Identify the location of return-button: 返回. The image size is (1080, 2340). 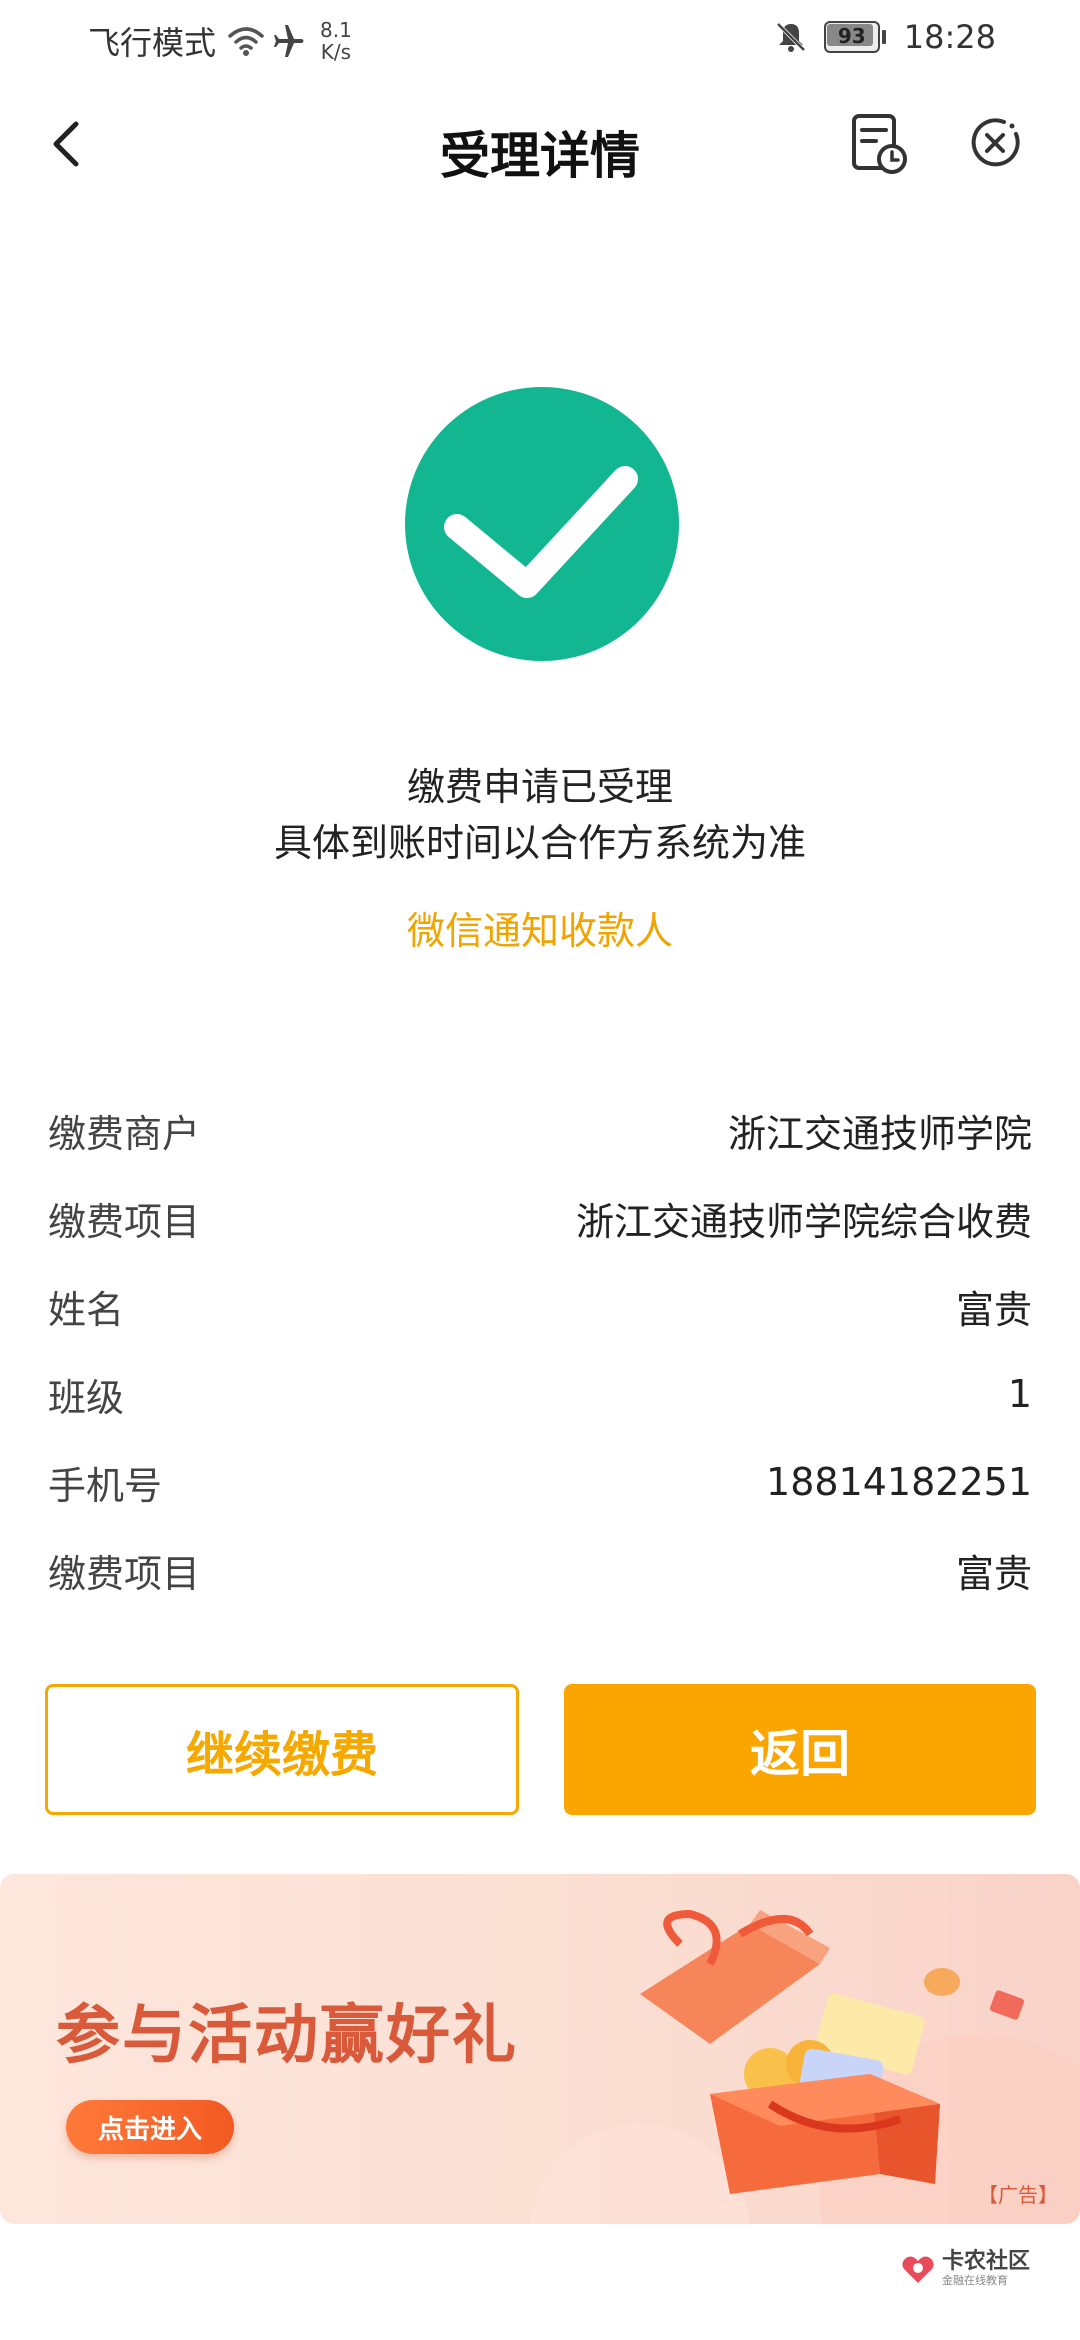
(800, 1749).